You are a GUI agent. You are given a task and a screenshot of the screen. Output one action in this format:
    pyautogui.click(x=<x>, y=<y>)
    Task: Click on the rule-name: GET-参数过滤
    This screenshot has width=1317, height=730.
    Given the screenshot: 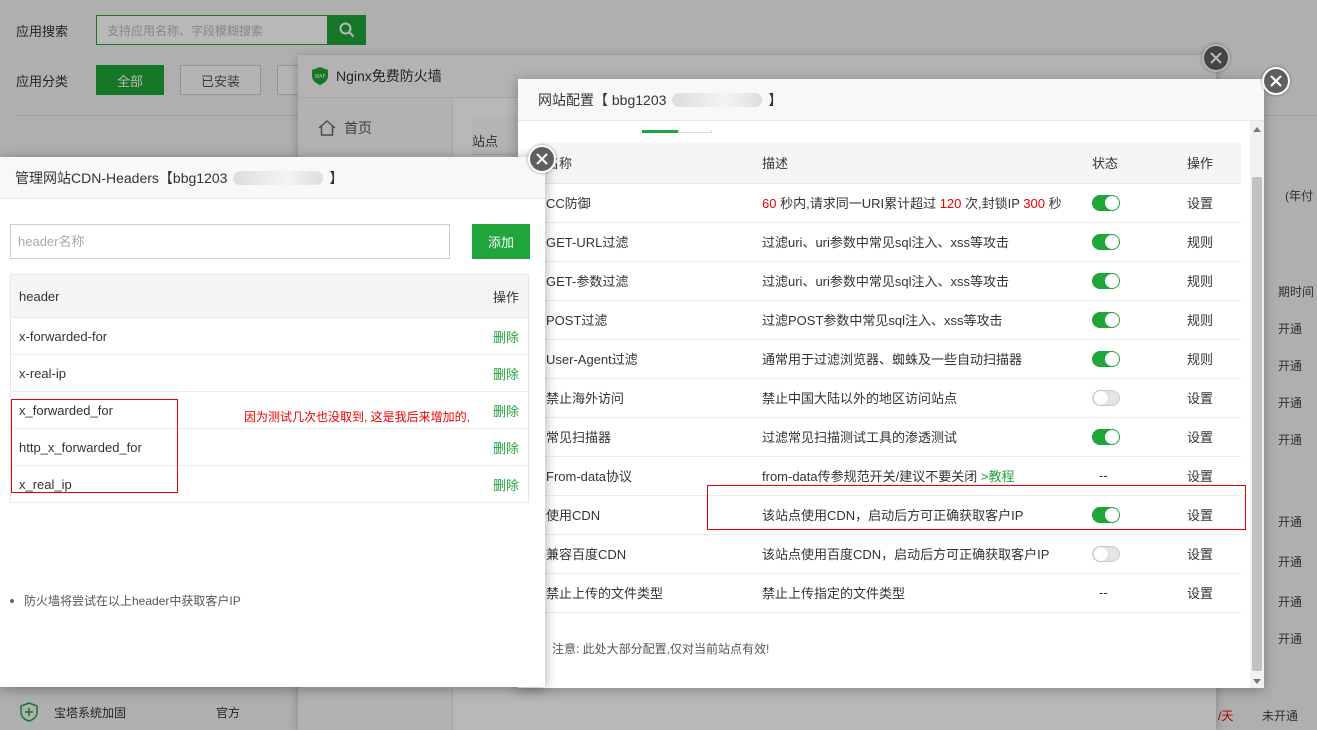 What is the action you would take?
    pyautogui.click(x=645, y=281)
    